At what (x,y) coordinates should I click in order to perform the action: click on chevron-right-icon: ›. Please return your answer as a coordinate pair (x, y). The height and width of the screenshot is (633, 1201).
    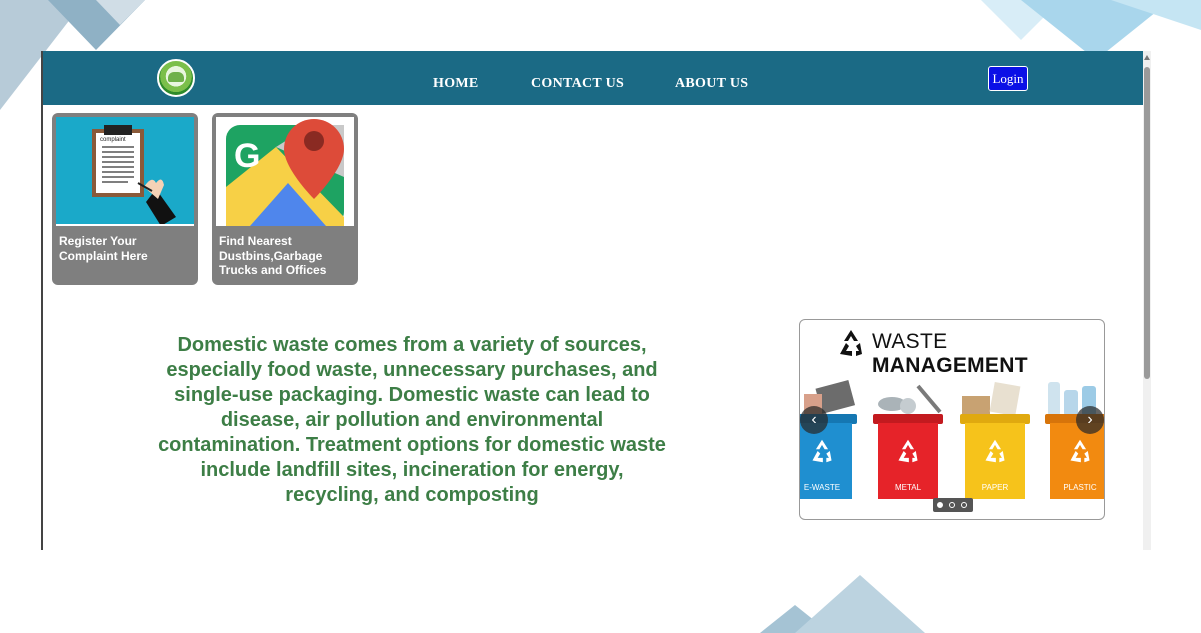
    Looking at the image, I should click on (1090, 419).